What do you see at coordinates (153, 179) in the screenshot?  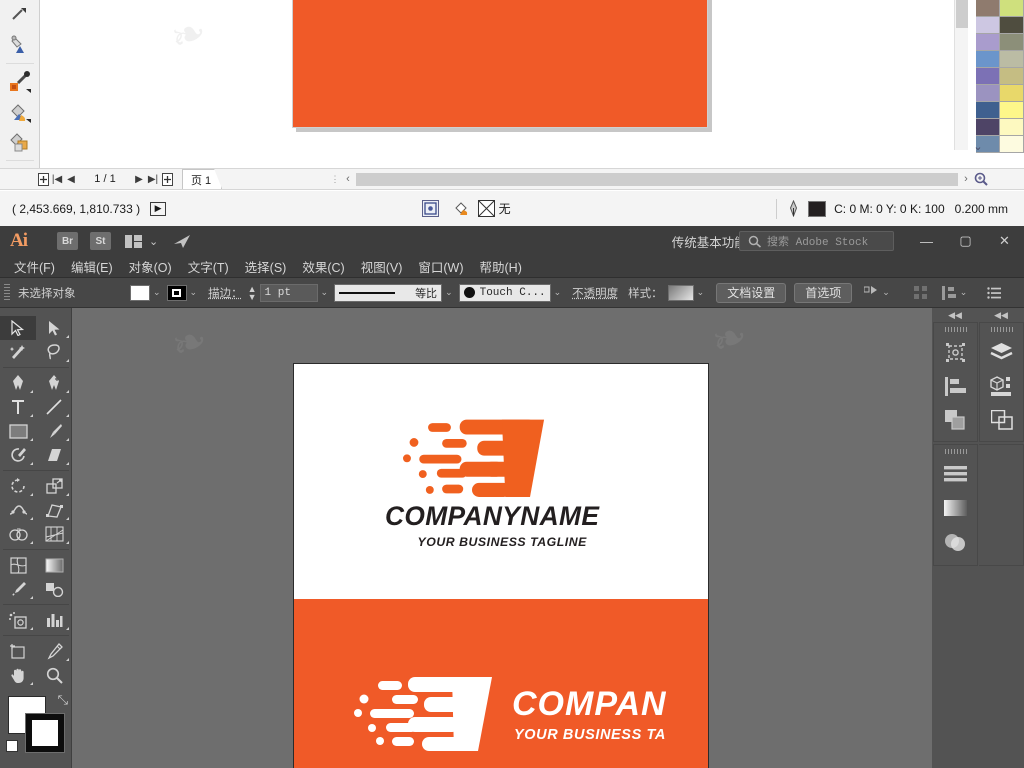 I see `last-page-button: ▶|` at bounding box center [153, 179].